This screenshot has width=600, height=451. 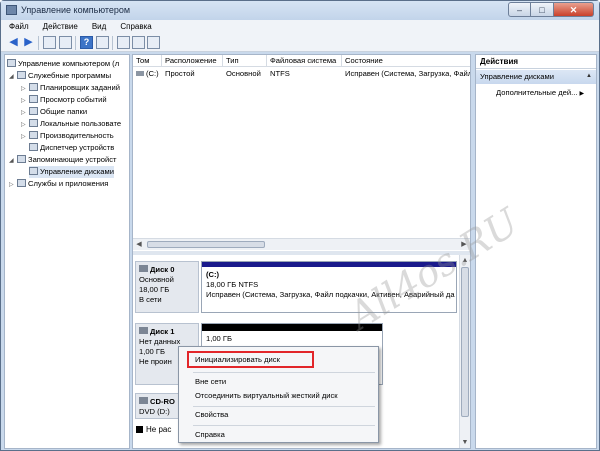 I want to click on menu-file: Файл, so click(x=18, y=27).